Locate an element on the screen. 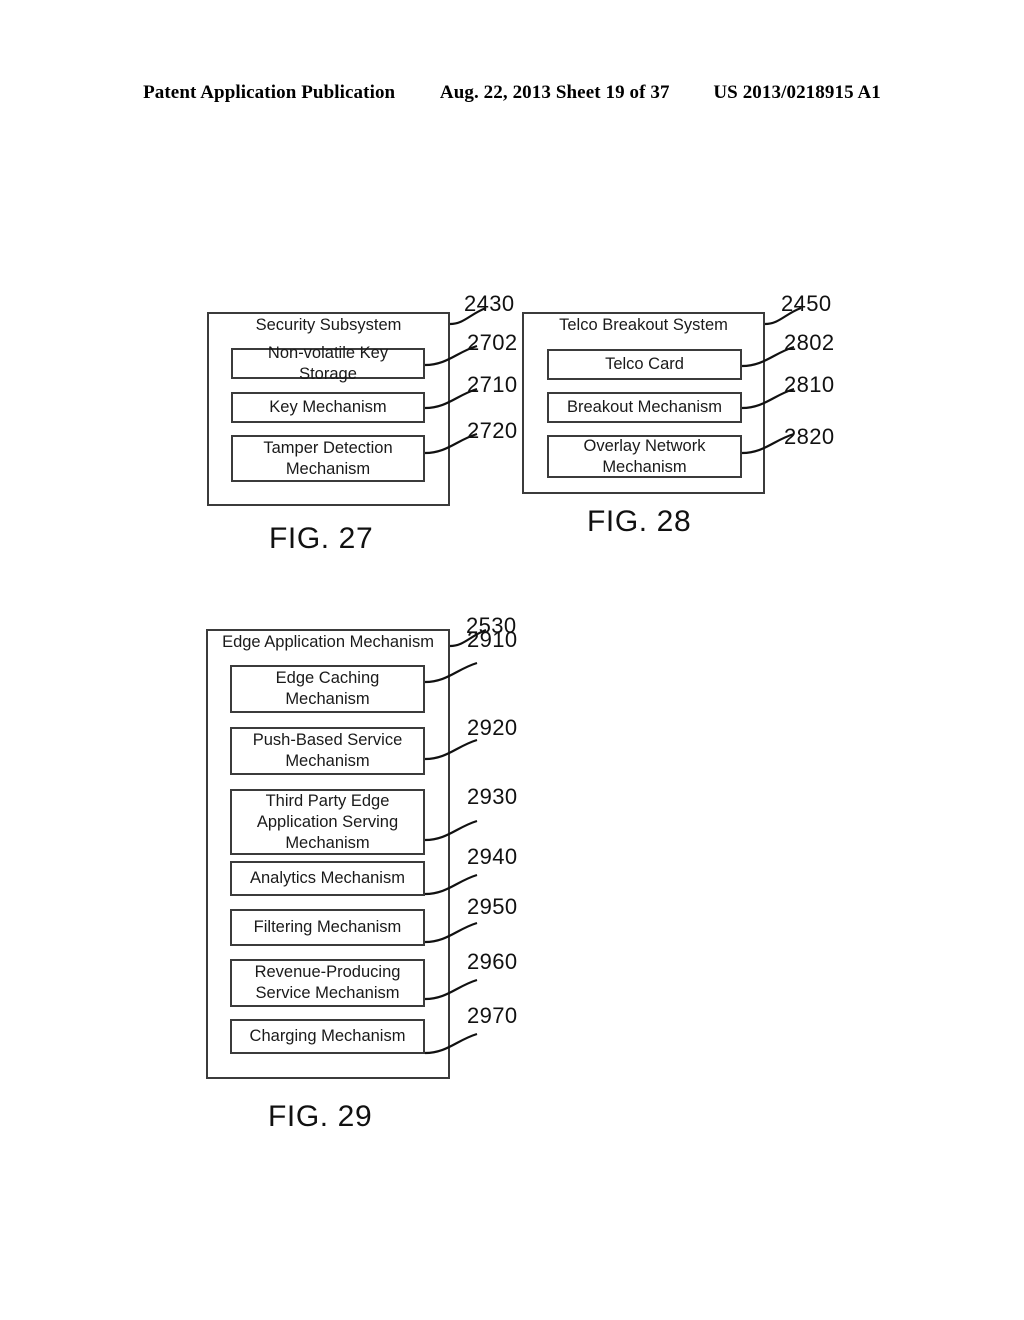 This screenshot has height=1320, width=1024. figure-27-block-0-label: Non-volatile Key Storage is located at coordinates (328, 363).